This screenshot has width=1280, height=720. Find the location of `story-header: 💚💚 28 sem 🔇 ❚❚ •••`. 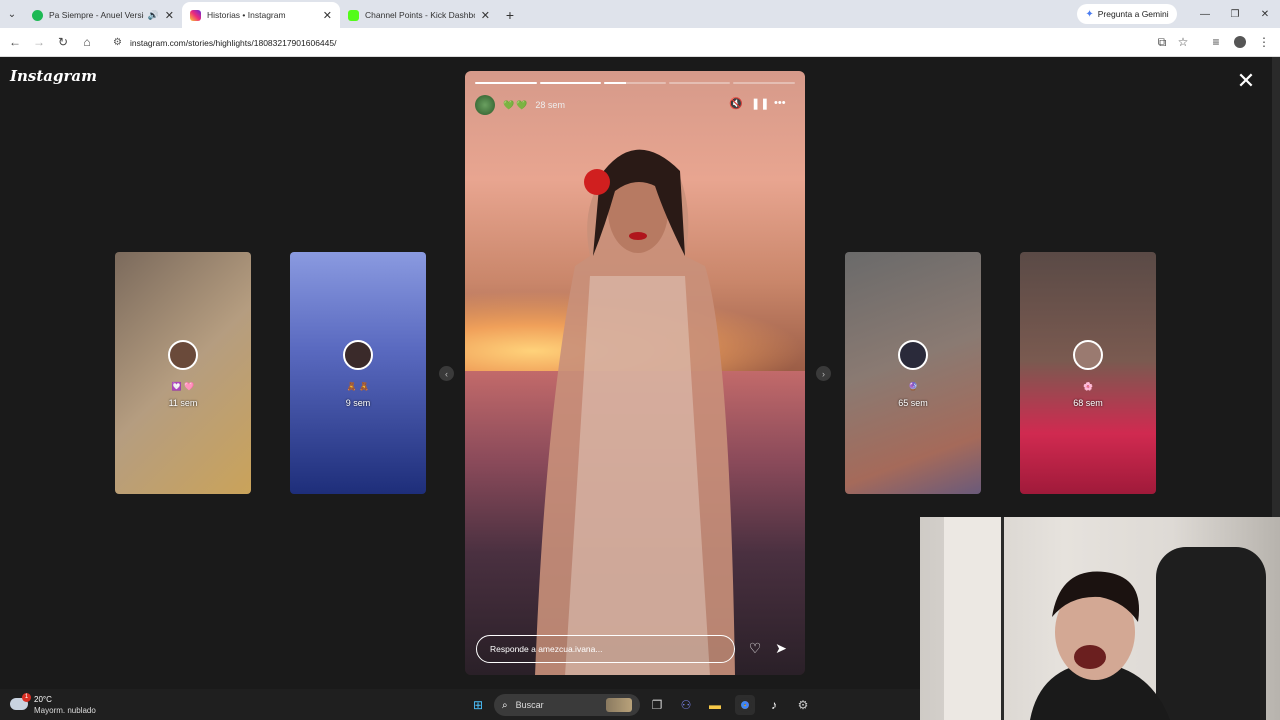

story-header: 💚💚 28 sem 🔇 ❚❚ ••• is located at coordinates (635, 105).